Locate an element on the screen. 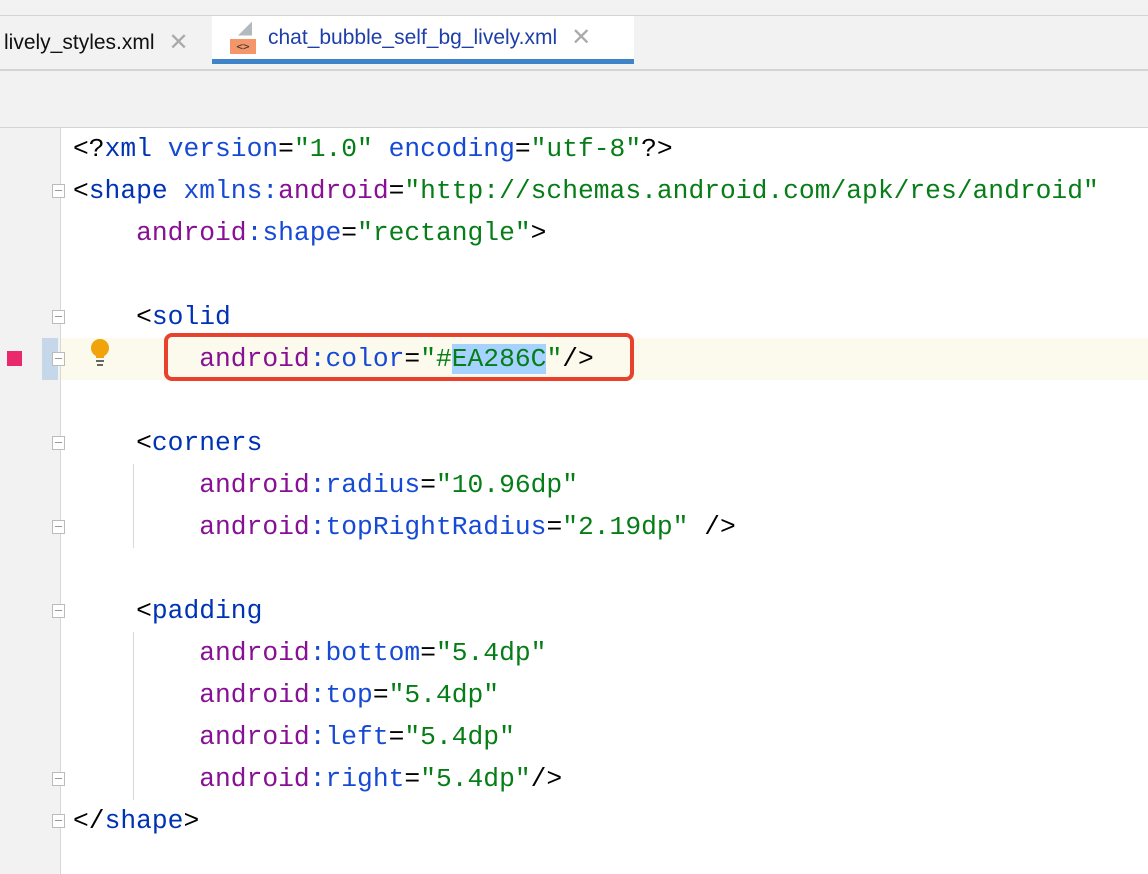  code-token: :bottom is located at coordinates (365, 653).